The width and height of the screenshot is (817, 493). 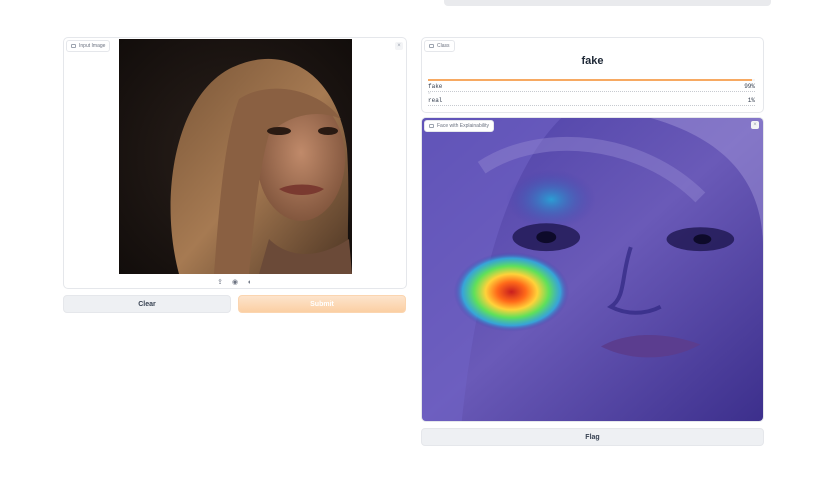 What do you see at coordinates (92, 46) in the screenshot?
I see `input-image-label-text: Input Image` at bounding box center [92, 46].